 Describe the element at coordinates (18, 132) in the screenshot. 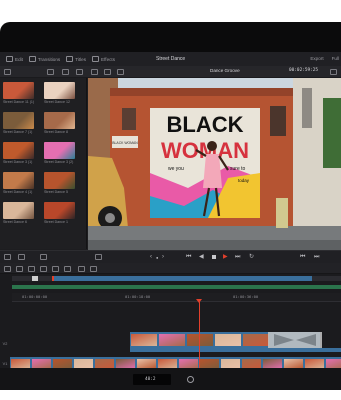

I see `clip-label: Street Dance 7 (1)` at that location.